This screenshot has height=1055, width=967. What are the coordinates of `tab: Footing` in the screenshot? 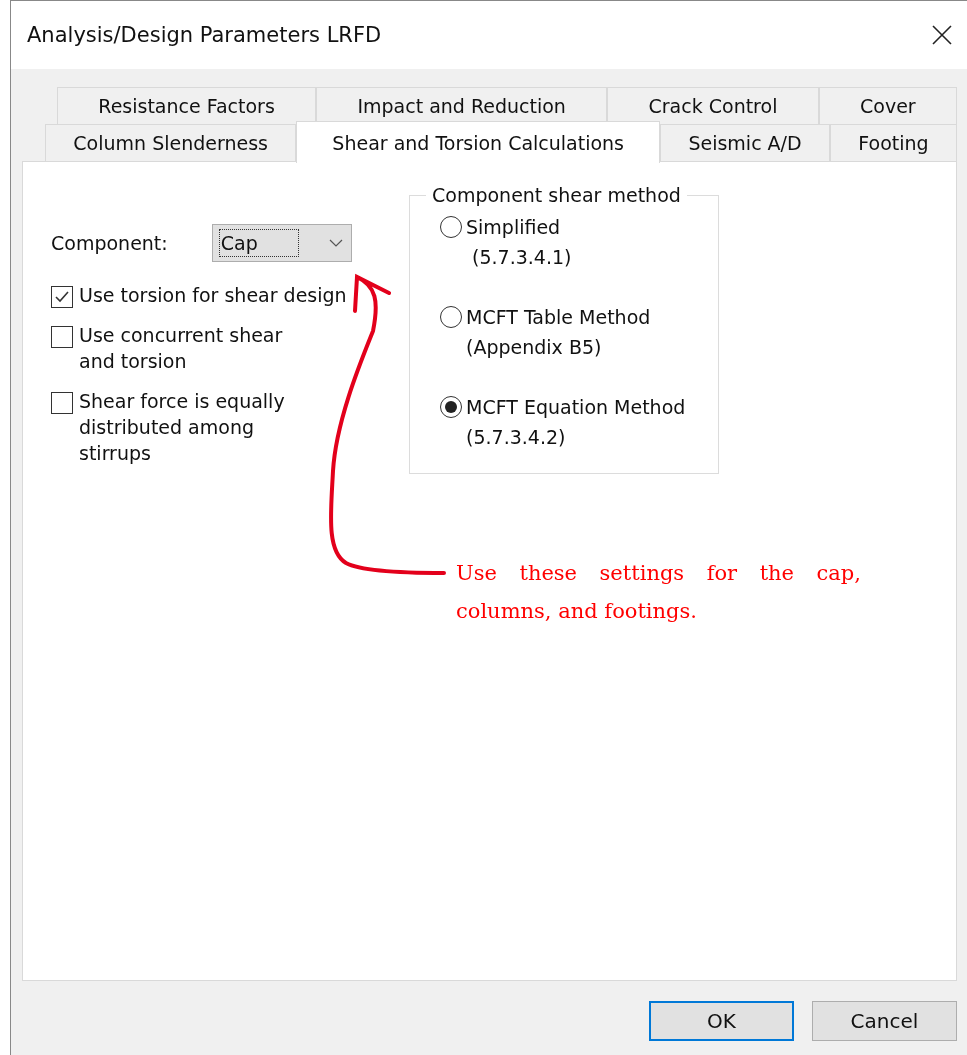 It's located at (893, 142).